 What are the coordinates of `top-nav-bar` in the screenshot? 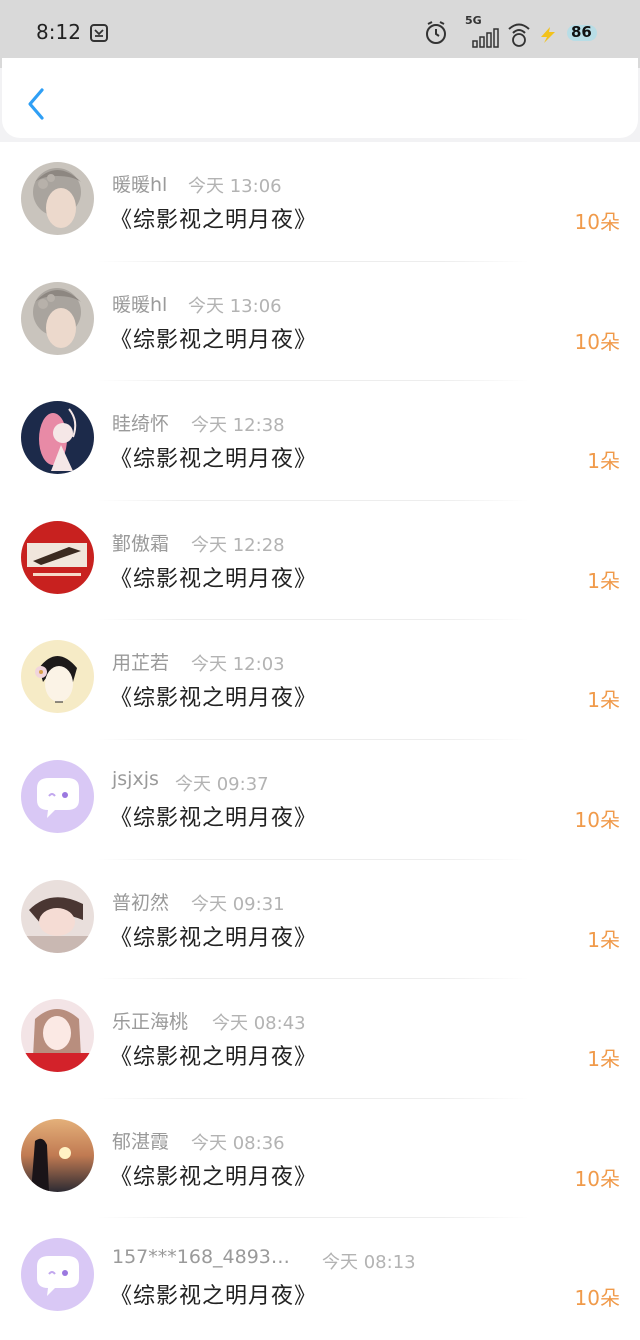 It's located at (320, 98).